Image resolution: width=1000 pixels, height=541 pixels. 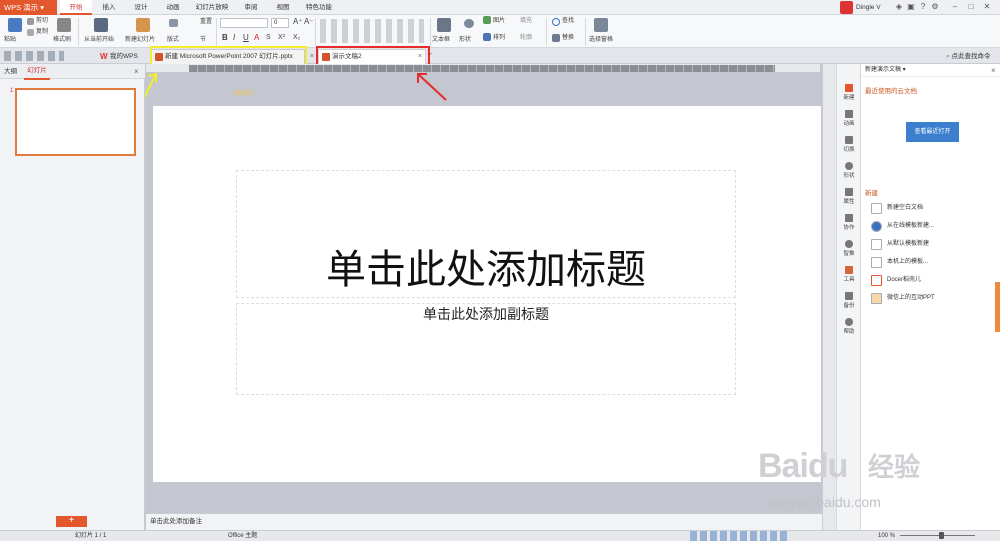 I want to click on replace-button: 替换, so click(x=568, y=38).